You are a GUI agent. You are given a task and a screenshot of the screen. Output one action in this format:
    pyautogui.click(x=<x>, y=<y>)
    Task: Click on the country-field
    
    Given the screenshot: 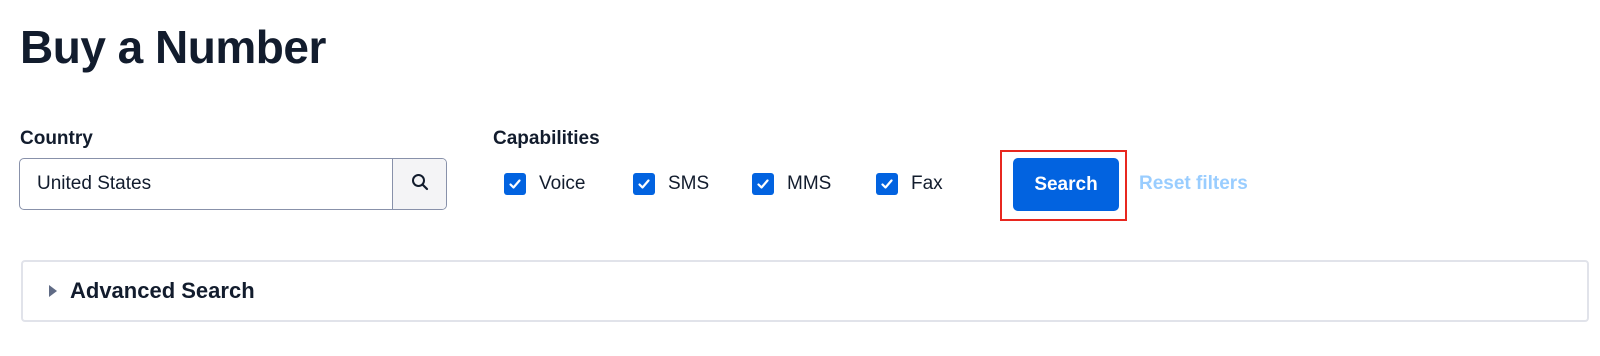 What is the action you would take?
    pyautogui.click(x=233, y=184)
    